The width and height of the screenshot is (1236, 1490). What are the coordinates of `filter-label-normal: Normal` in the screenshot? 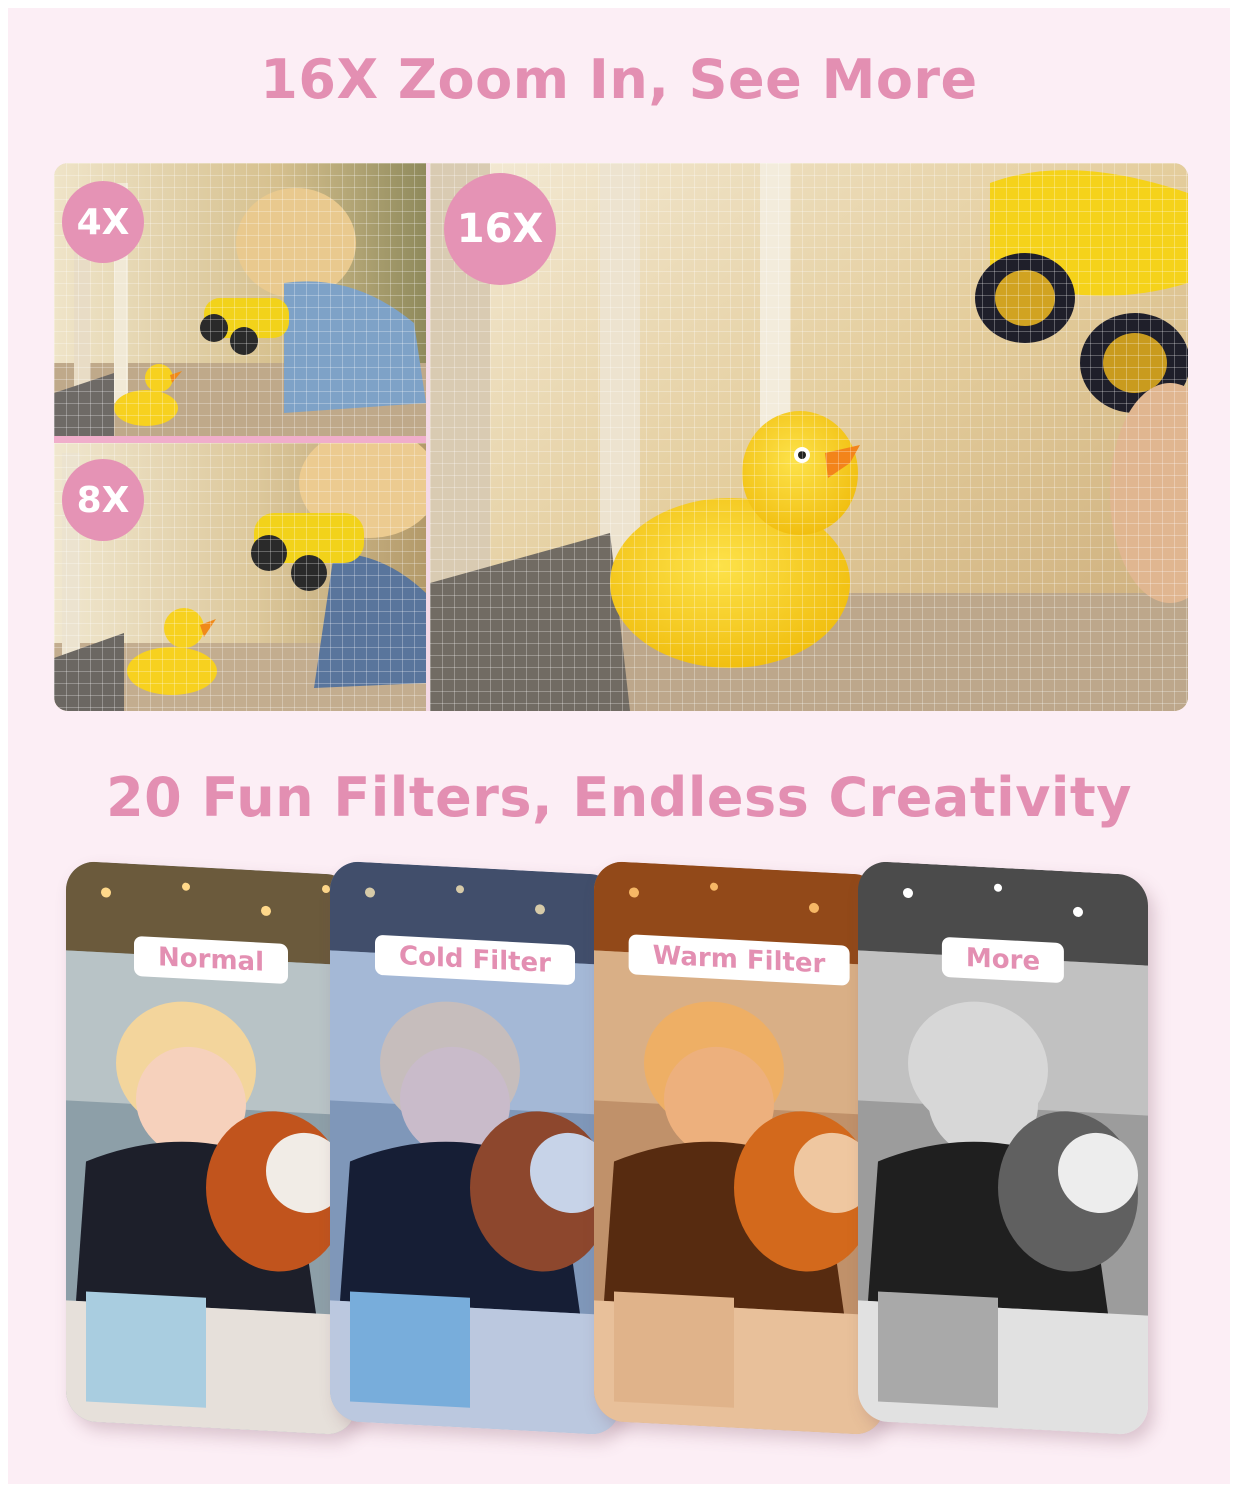 It's located at (211, 960).